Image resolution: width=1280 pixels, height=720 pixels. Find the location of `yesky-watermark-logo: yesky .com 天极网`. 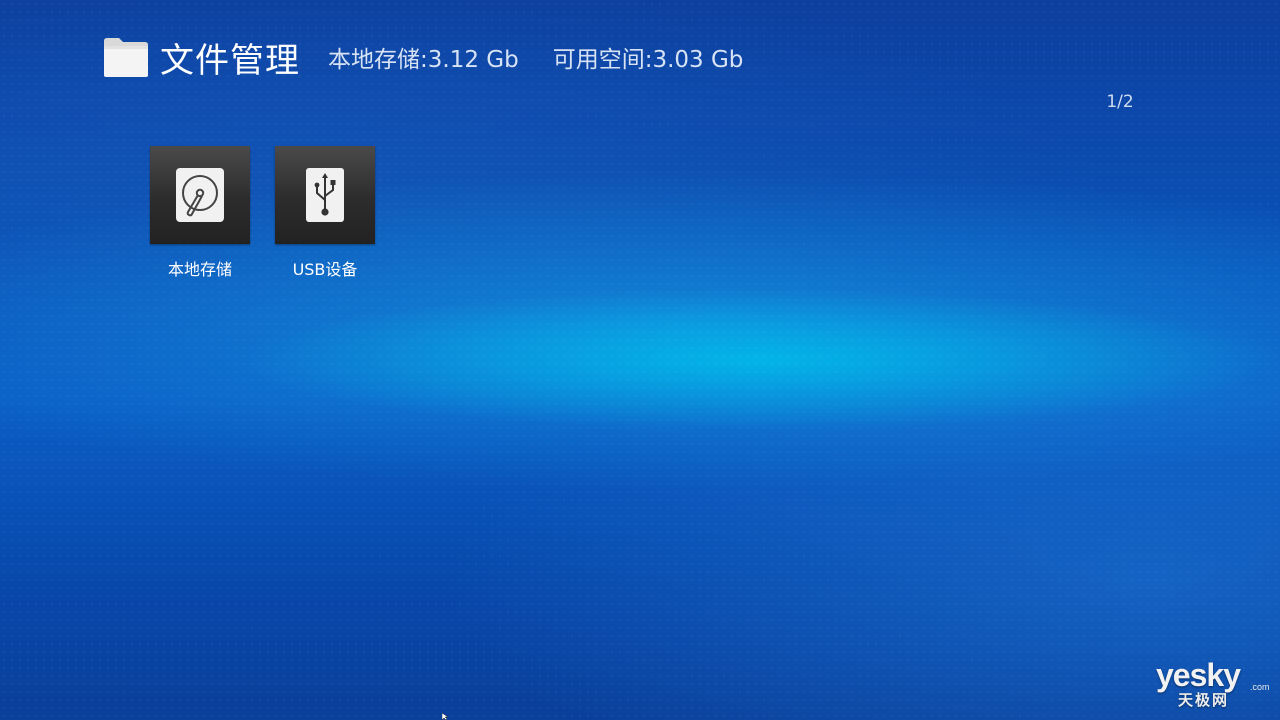

yesky-watermark-logo: yesky .com 天极网 is located at coordinates (1214, 683).